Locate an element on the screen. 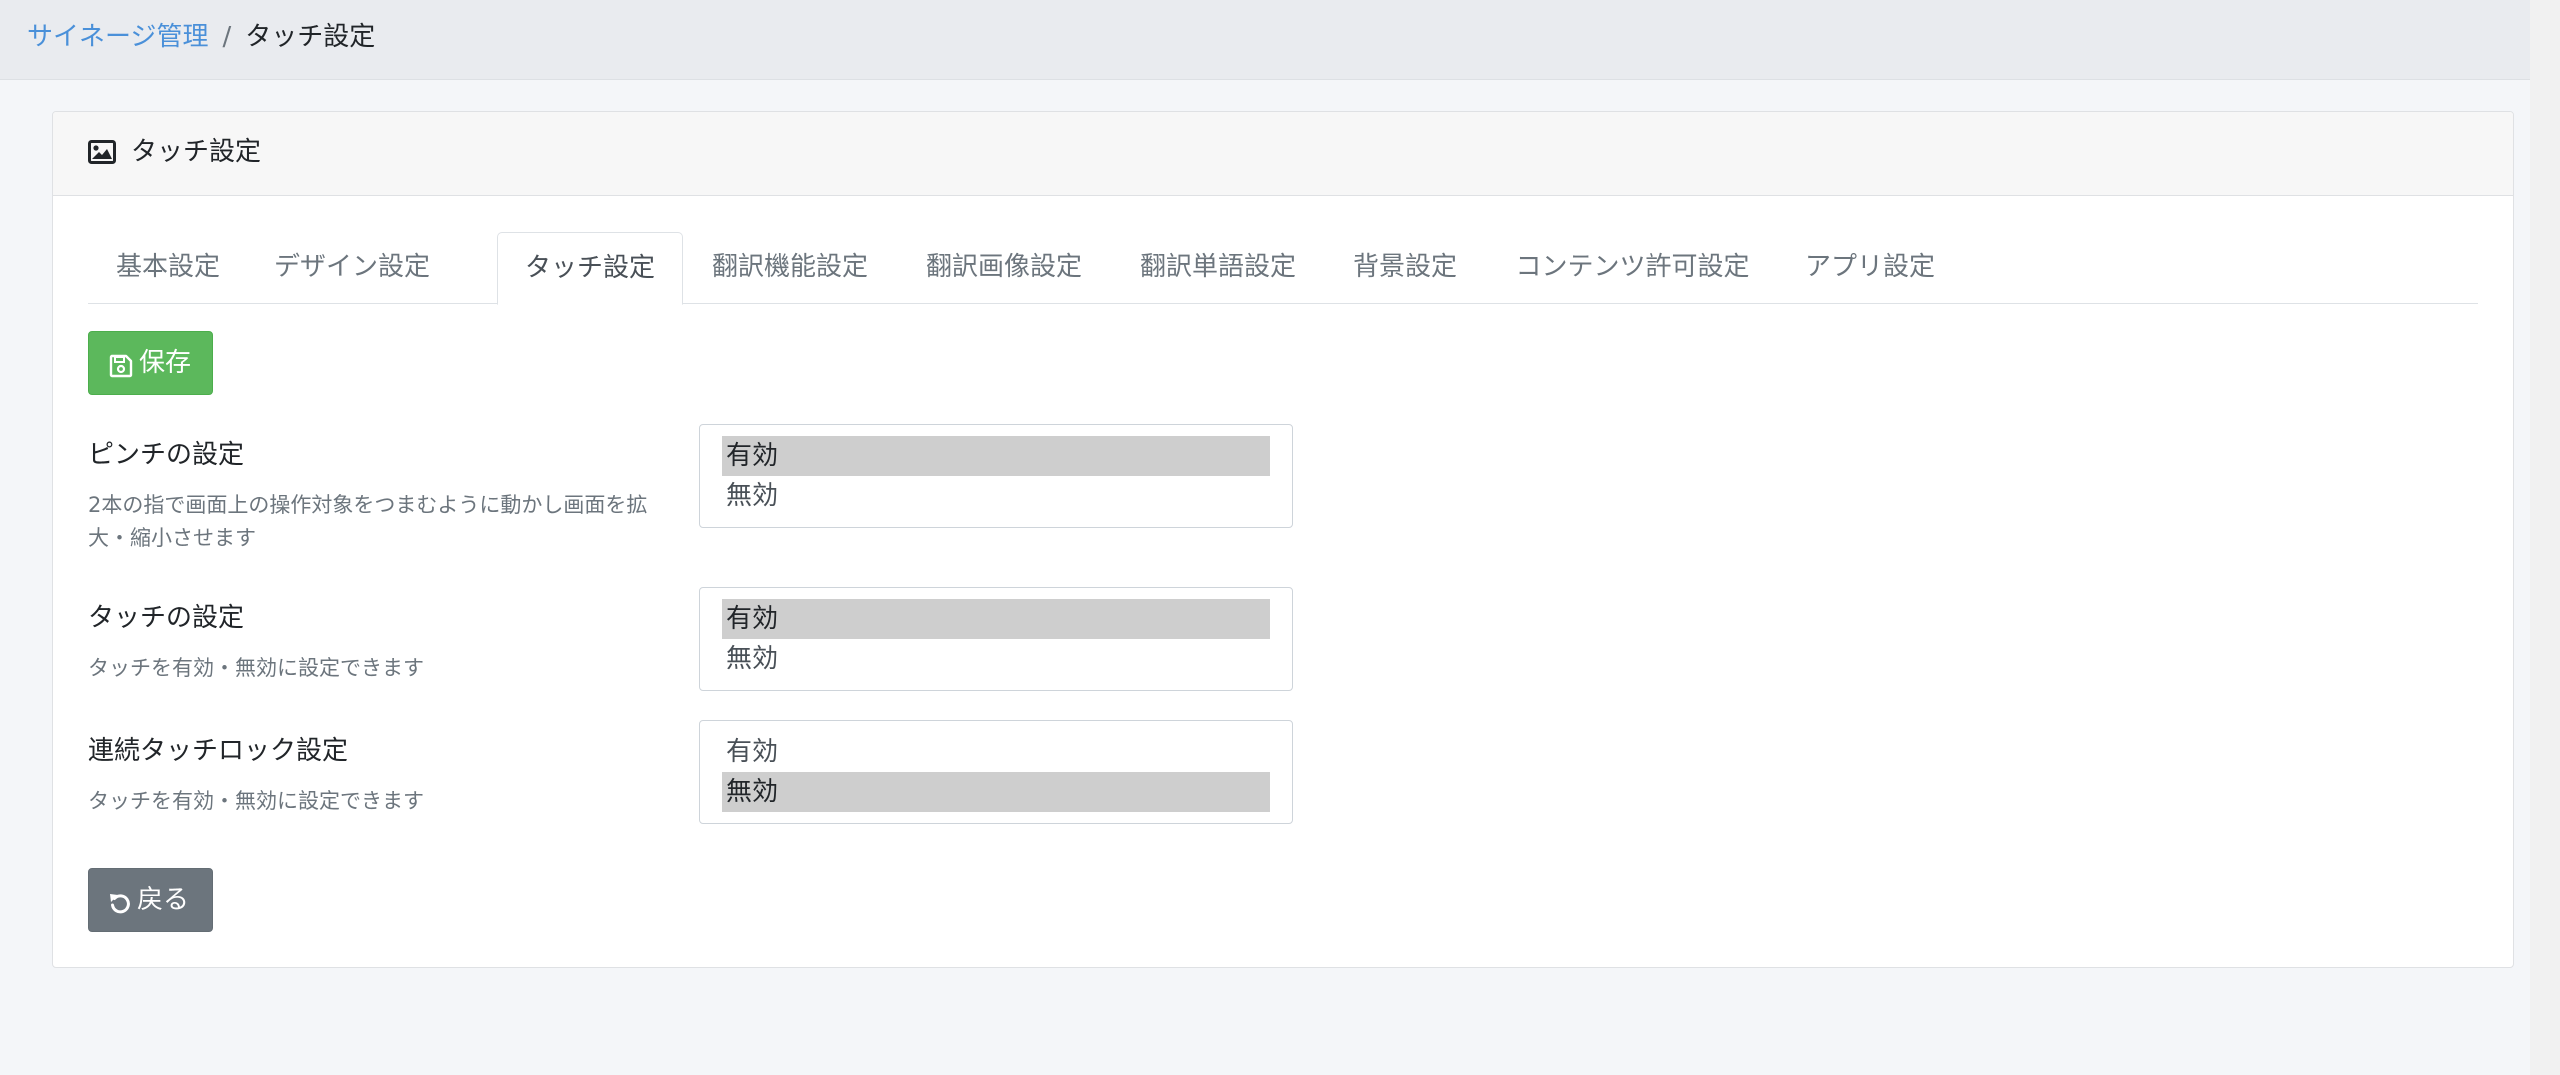 The width and height of the screenshot is (2560, 1075). touch-lock-option-disabled: 無効 is located at coordinates (996, 792).